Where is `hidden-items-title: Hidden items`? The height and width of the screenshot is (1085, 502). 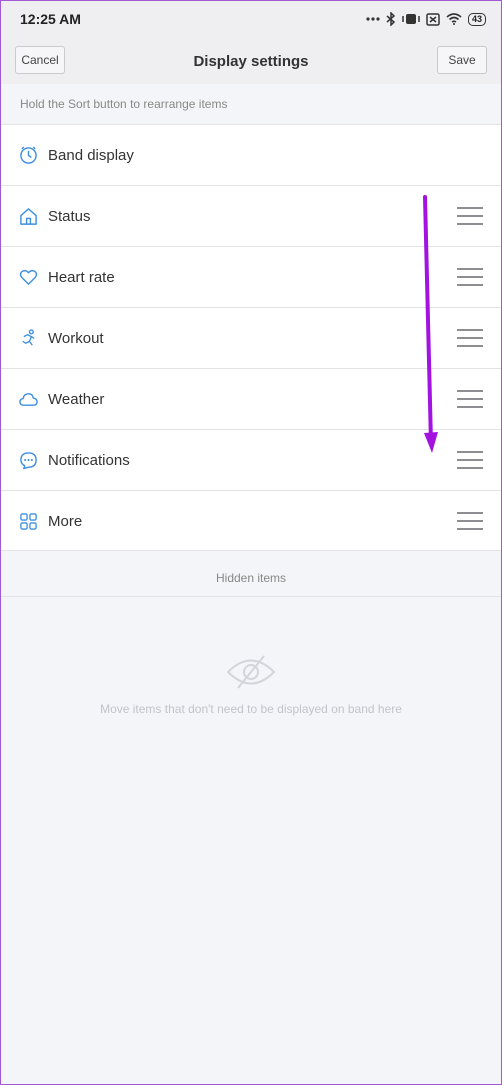 hidden-items-title: Hidden items is located at coordinates (251, 578).